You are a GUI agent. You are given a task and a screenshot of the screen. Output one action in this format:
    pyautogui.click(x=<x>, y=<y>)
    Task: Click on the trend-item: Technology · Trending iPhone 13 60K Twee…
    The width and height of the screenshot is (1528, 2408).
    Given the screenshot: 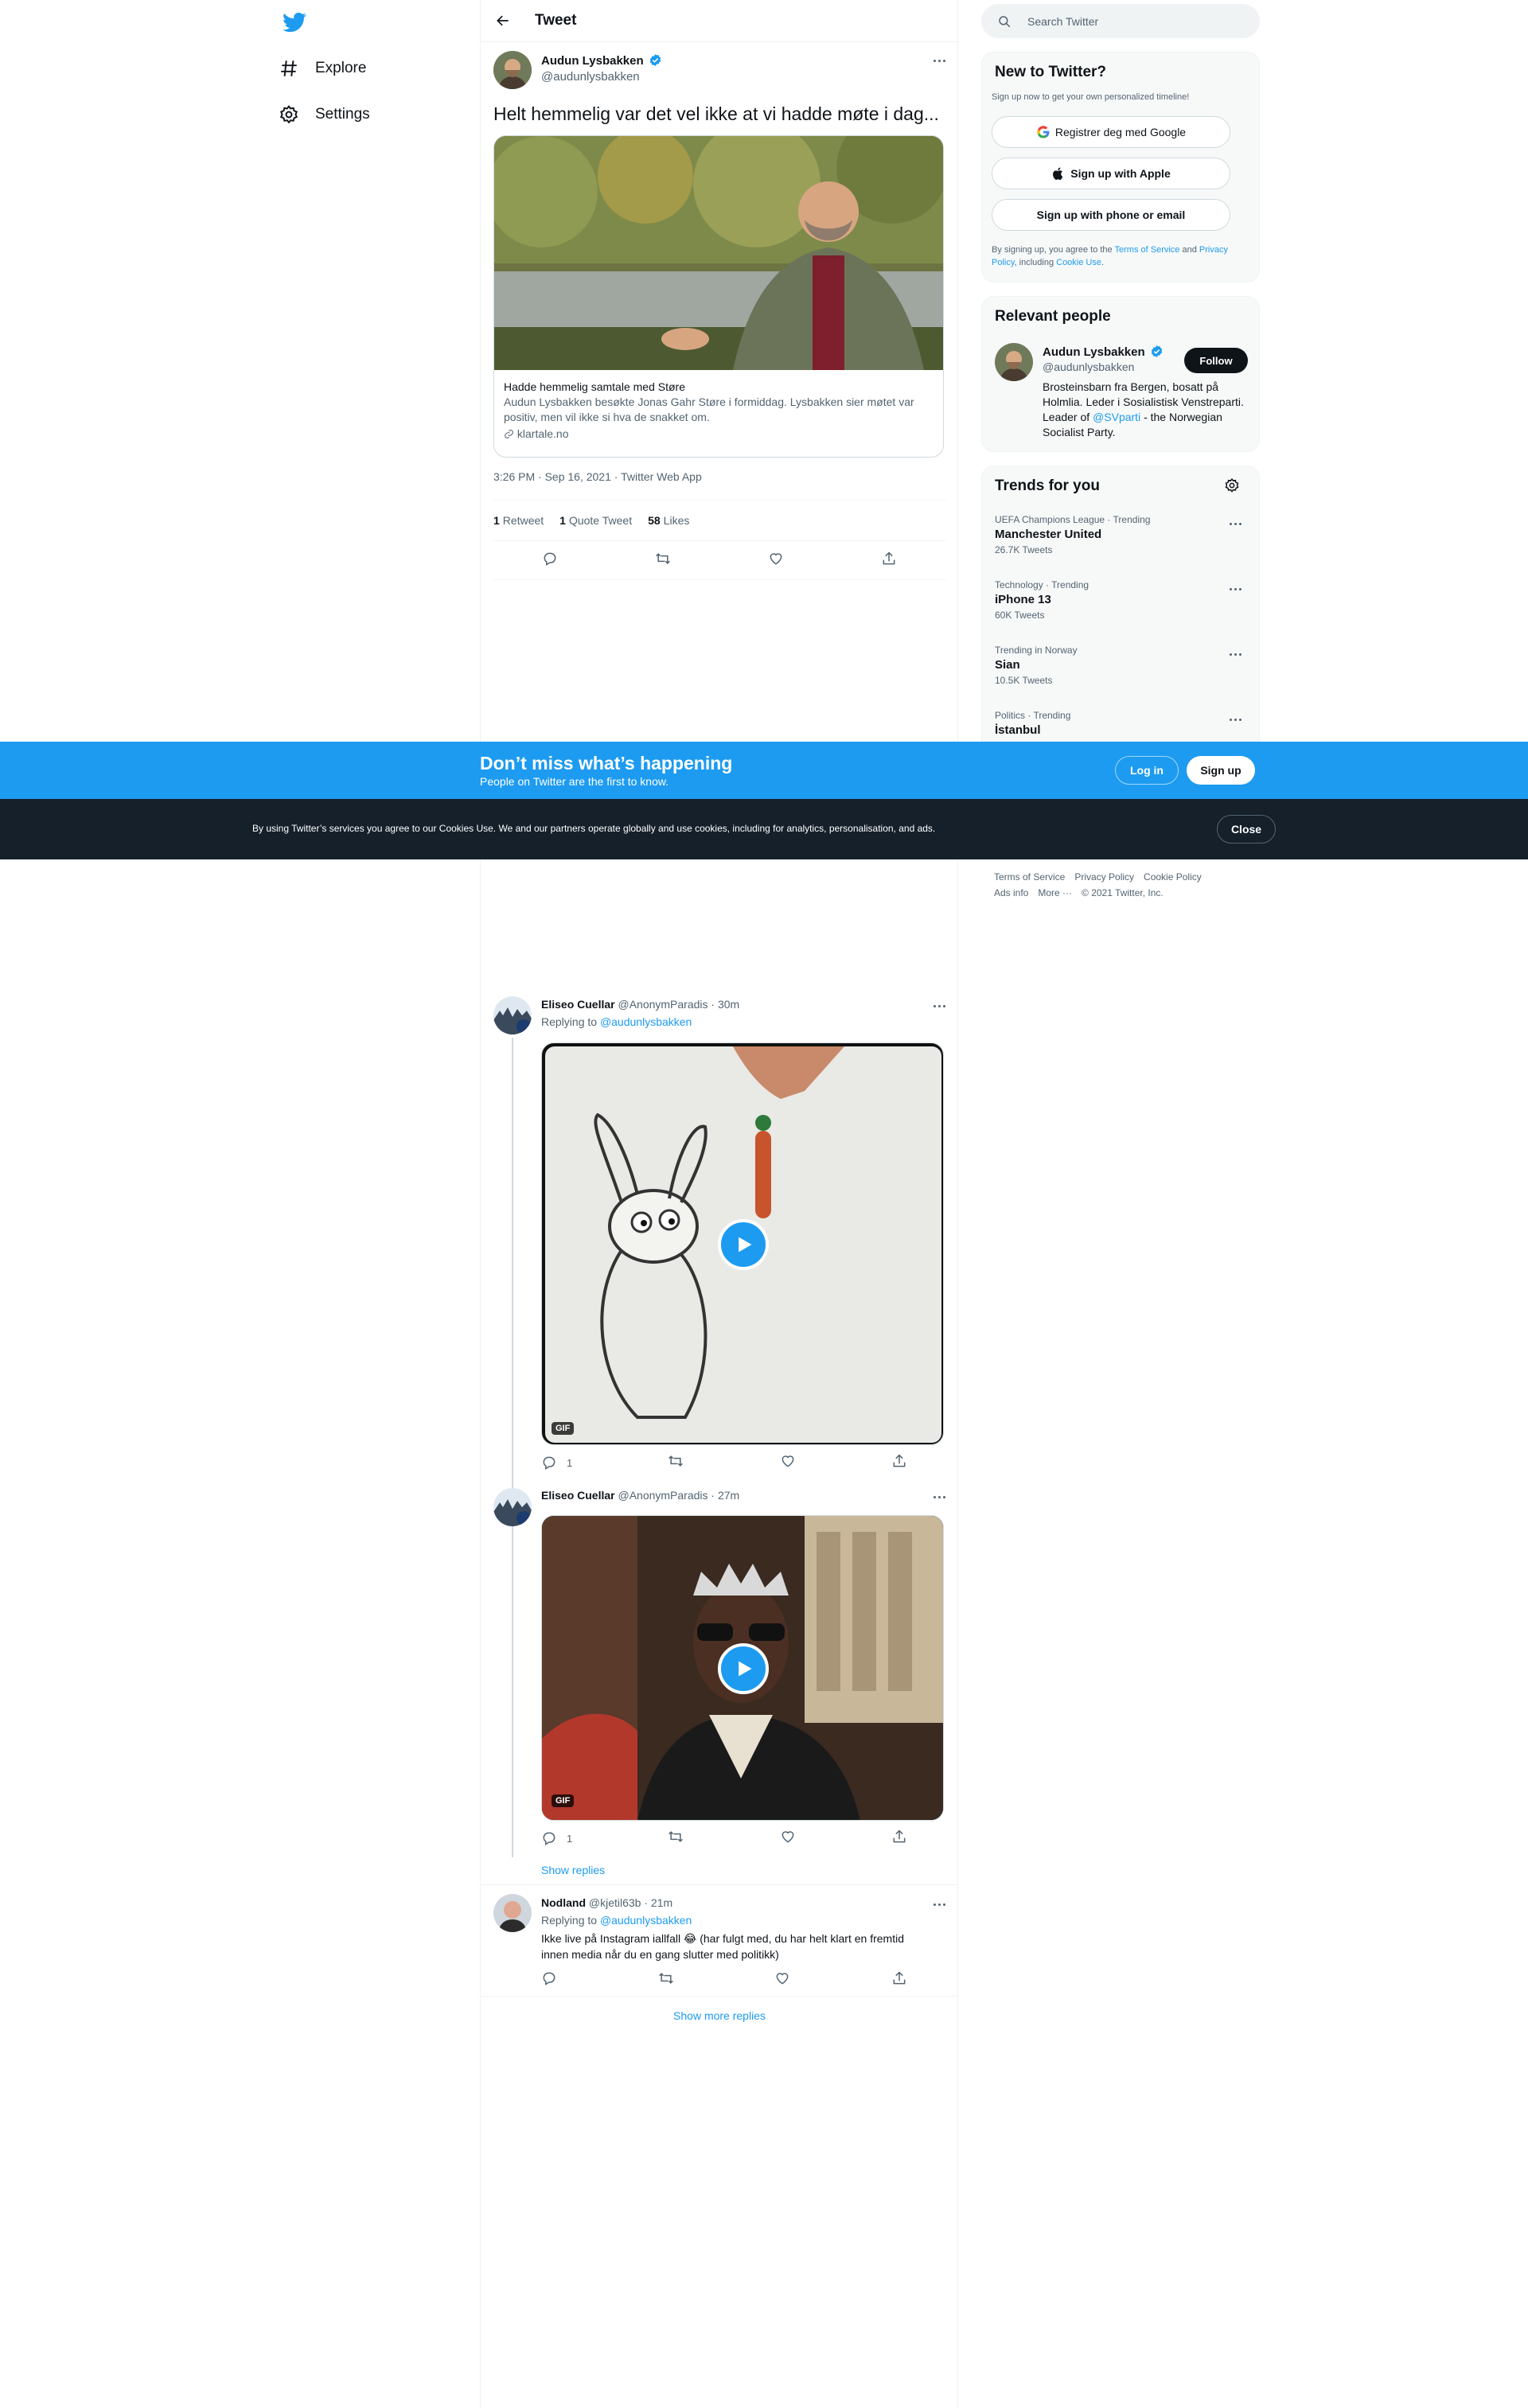 What is the action you would take?
    pyautogui.click(x=1122, y=600)
    